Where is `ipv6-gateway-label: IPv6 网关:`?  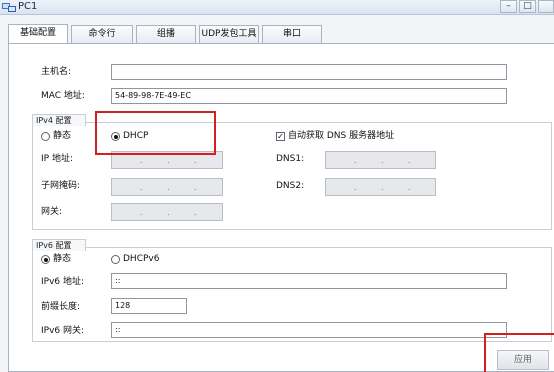 ipv6-gateway-label: IPv6 网关: is located at coordinates (63, 331).